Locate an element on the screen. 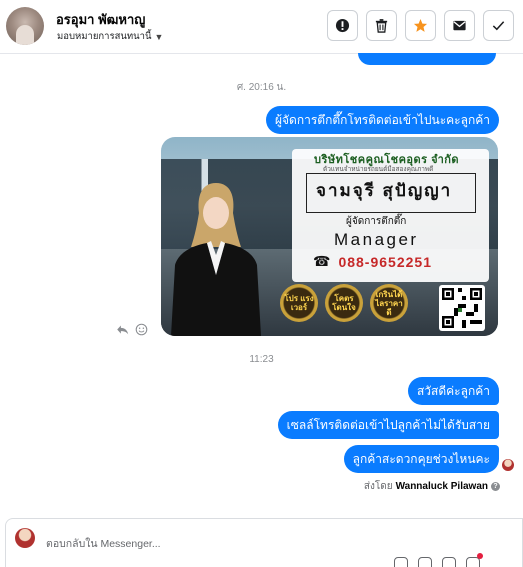  more-tools-icon is located at coordinates (474, 560).